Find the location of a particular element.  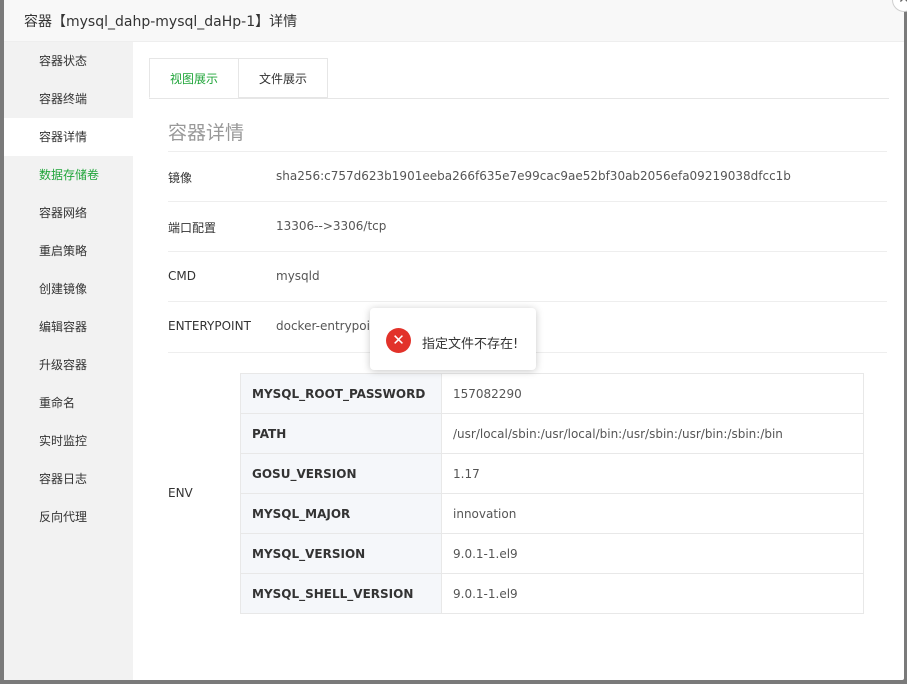

env-value: innovation is located at coordinates (652, 513).